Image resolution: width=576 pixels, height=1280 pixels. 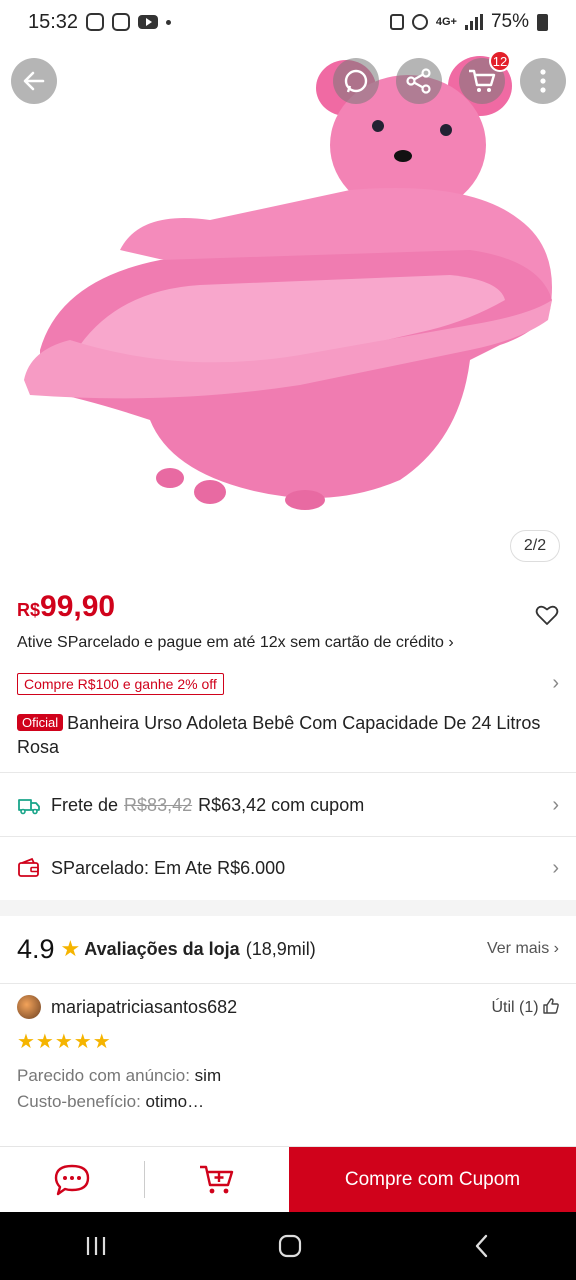 I want to click on cart-icon, so click(x=482, y=80).